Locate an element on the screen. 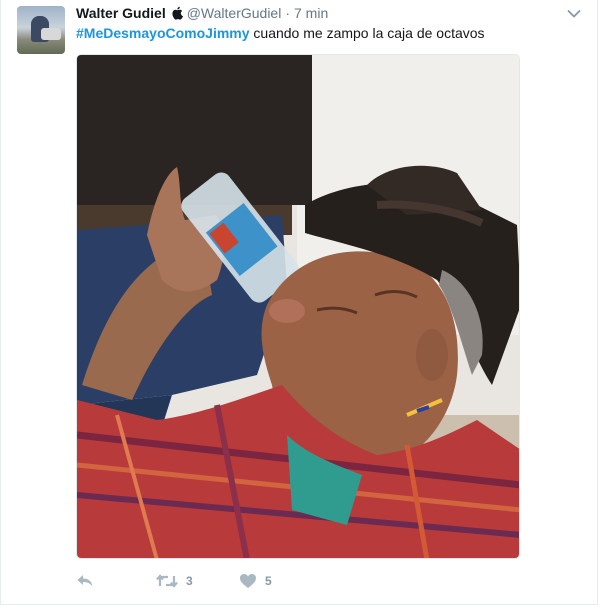 Image resolution: width=598 pixels, height=605 pixels. author-name: Walter Gudiel is located at coordinates (121, 13).